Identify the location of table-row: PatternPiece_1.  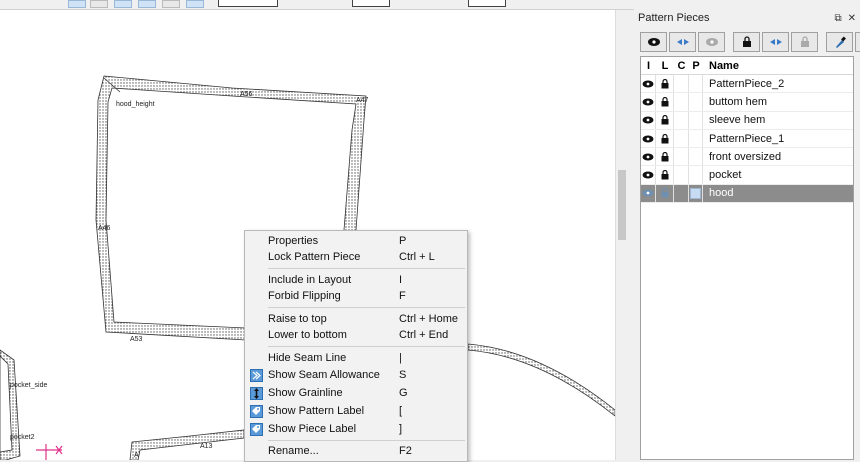
(747, 139).